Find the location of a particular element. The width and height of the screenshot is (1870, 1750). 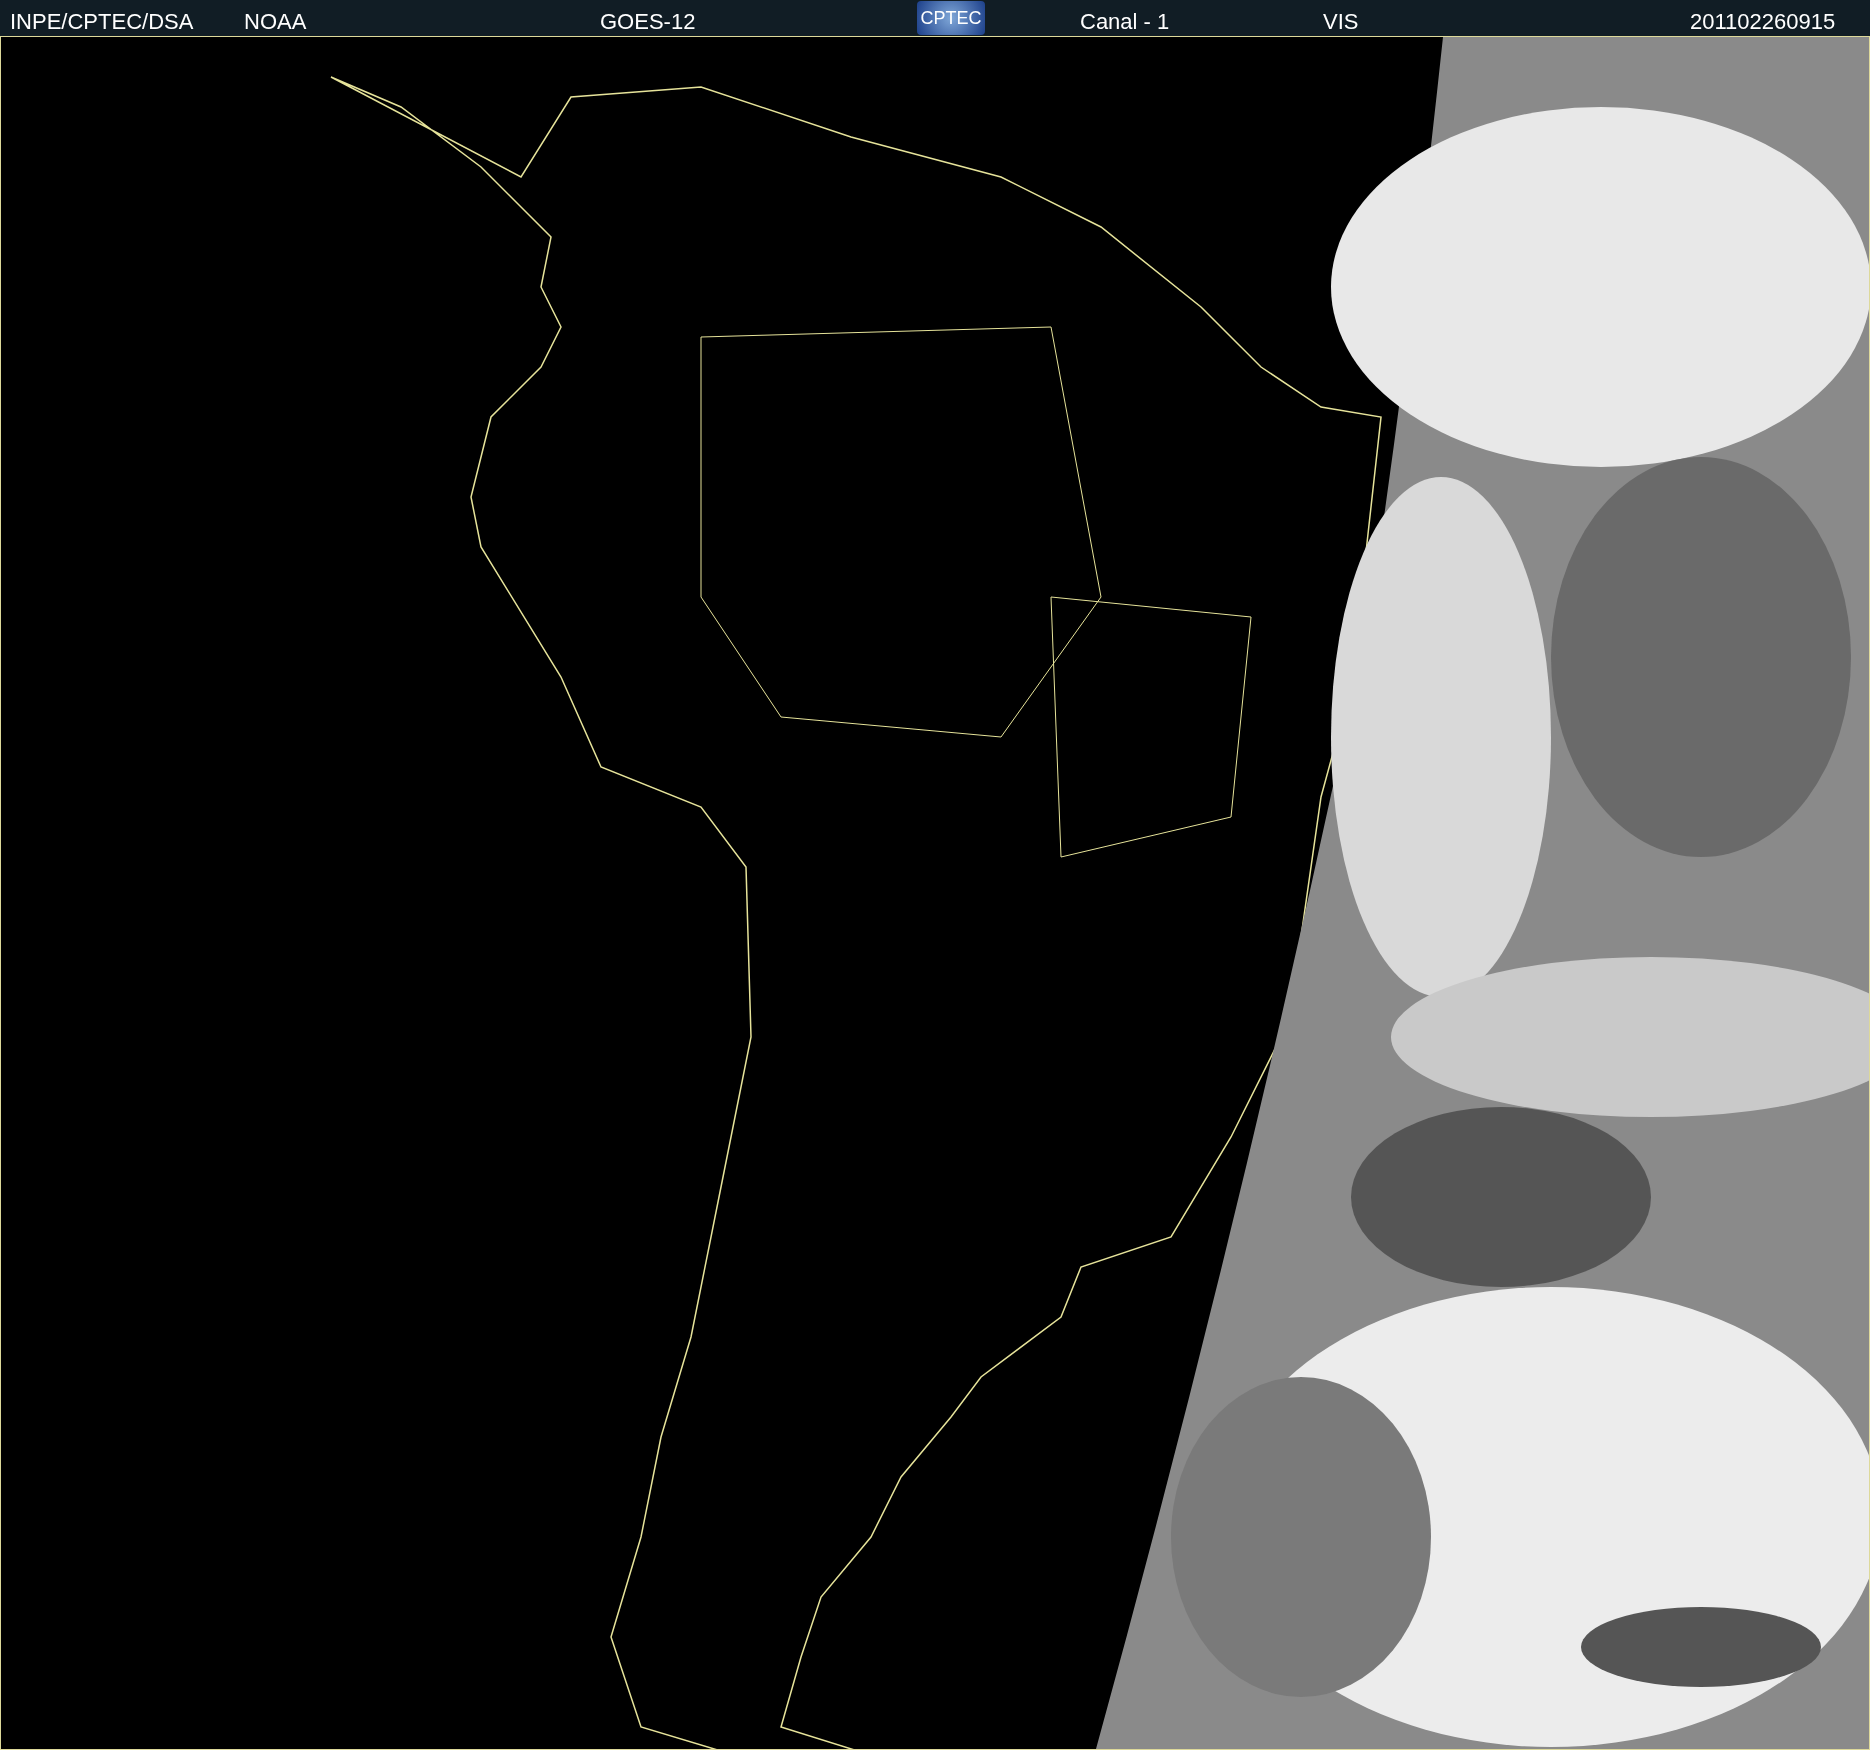

timestamp-label: 201102260915 is located at coordinates (1763, 22).